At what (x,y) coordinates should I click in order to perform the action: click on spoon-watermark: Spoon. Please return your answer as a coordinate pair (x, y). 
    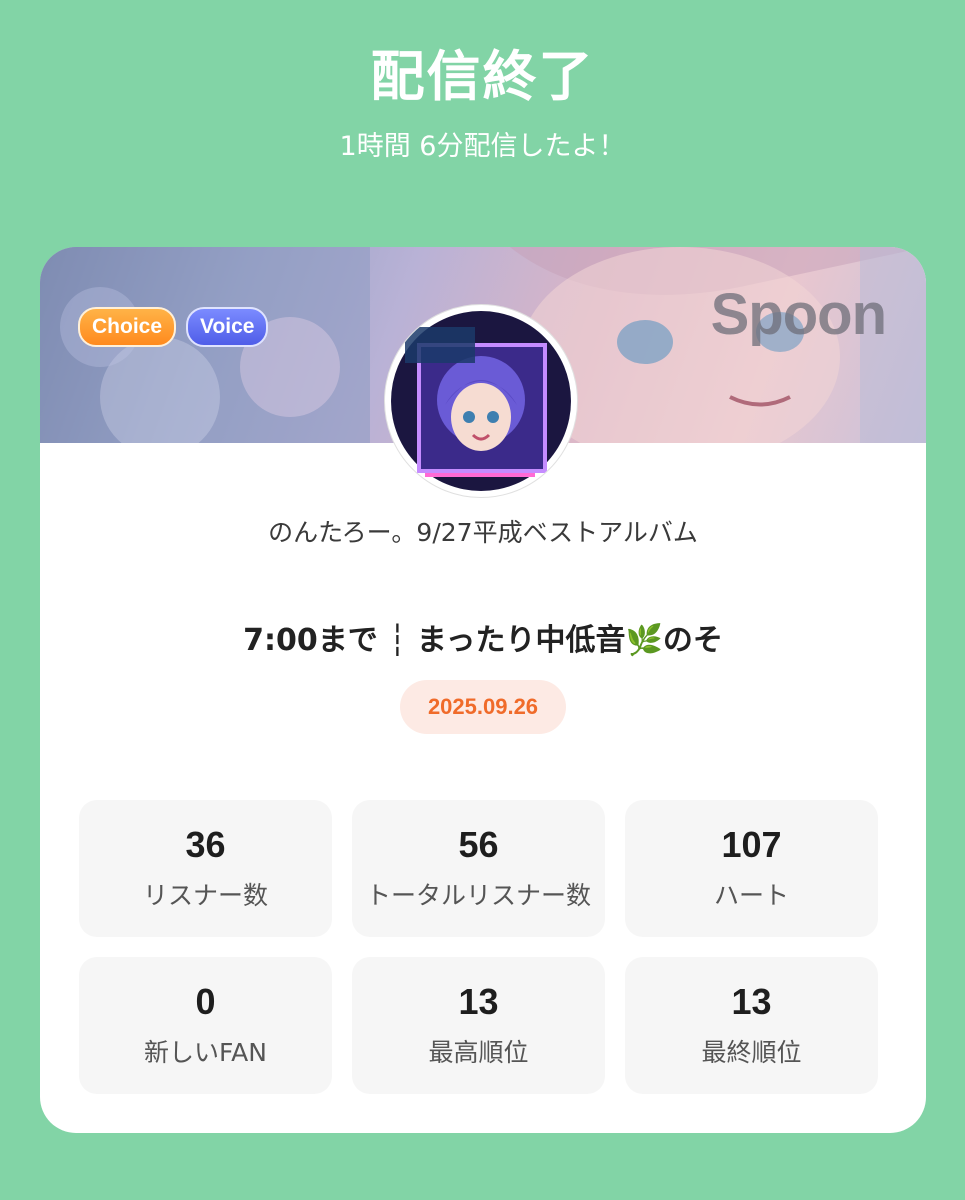
    Looking at the image, I should click on (798, 314).